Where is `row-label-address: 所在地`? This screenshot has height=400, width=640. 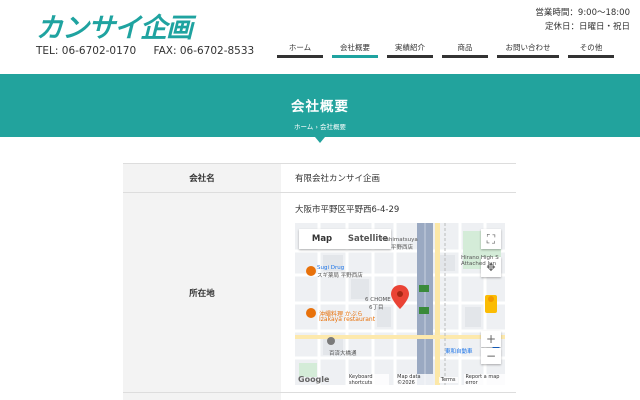 row-label-address: 所在地 is located at coordinates (202, 292).